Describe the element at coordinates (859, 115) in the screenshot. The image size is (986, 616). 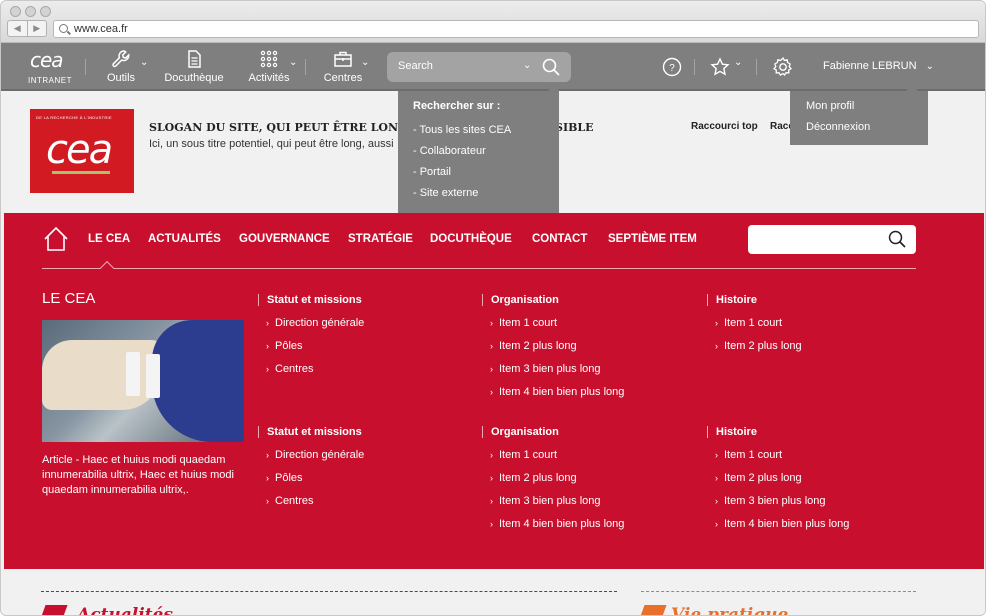
I see `user-dropdown: Mon profil Déconnexion` at that location.